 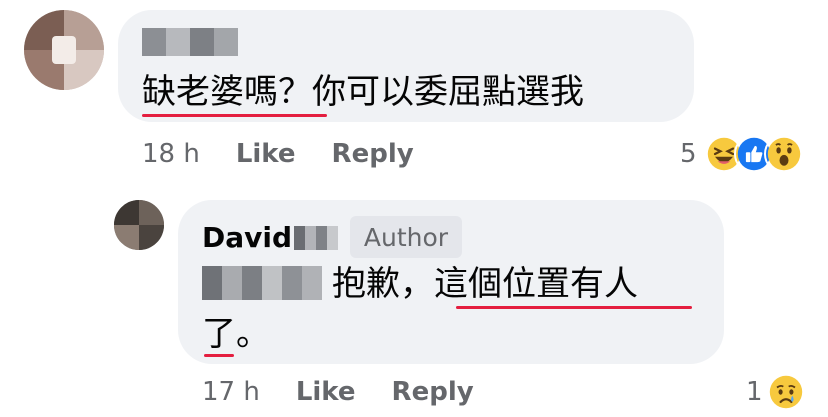 I want to click on comment-reply-button: Reply, so click(x=373, y=154).